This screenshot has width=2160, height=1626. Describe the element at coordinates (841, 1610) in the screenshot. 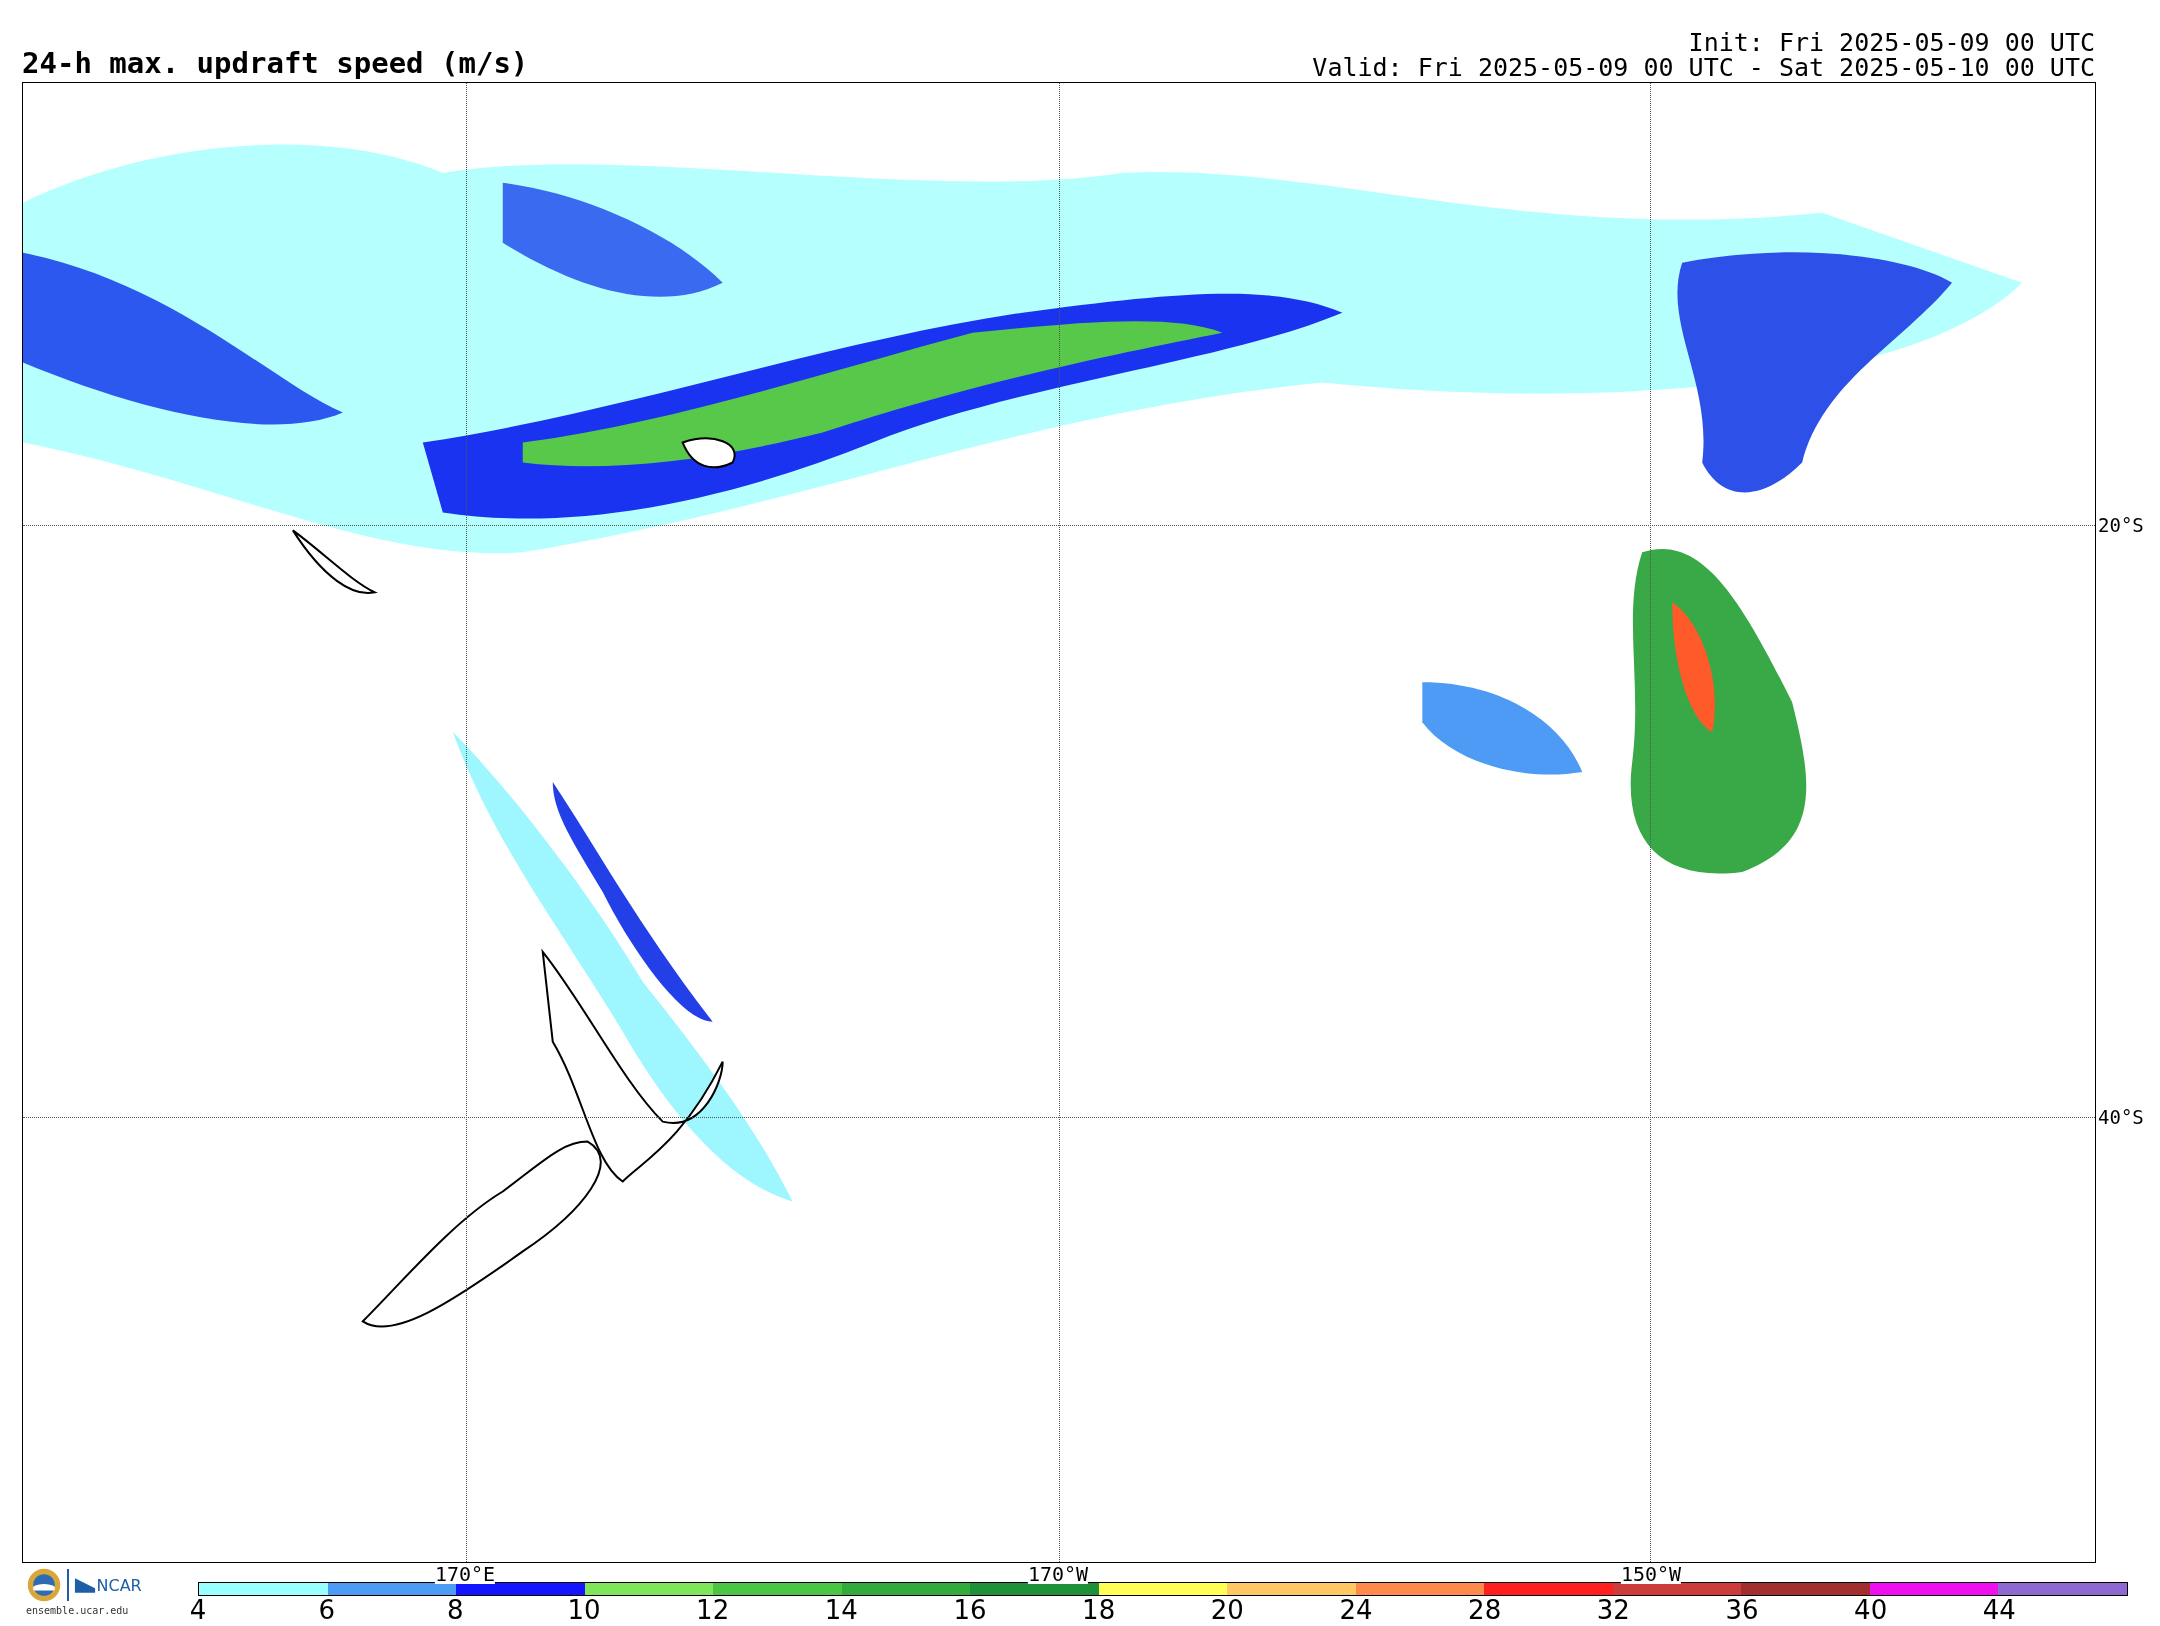

I see `colorbar-tick-label: 14` at that location.